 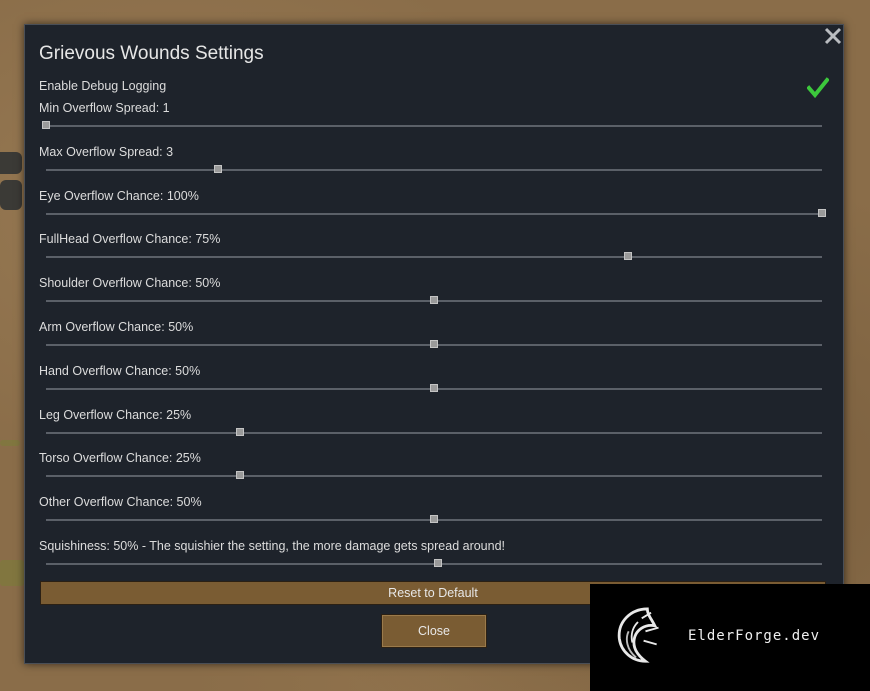 I want to click on slider-label: Arm Overflow Chance: 50%, so click(x=116, y=327).